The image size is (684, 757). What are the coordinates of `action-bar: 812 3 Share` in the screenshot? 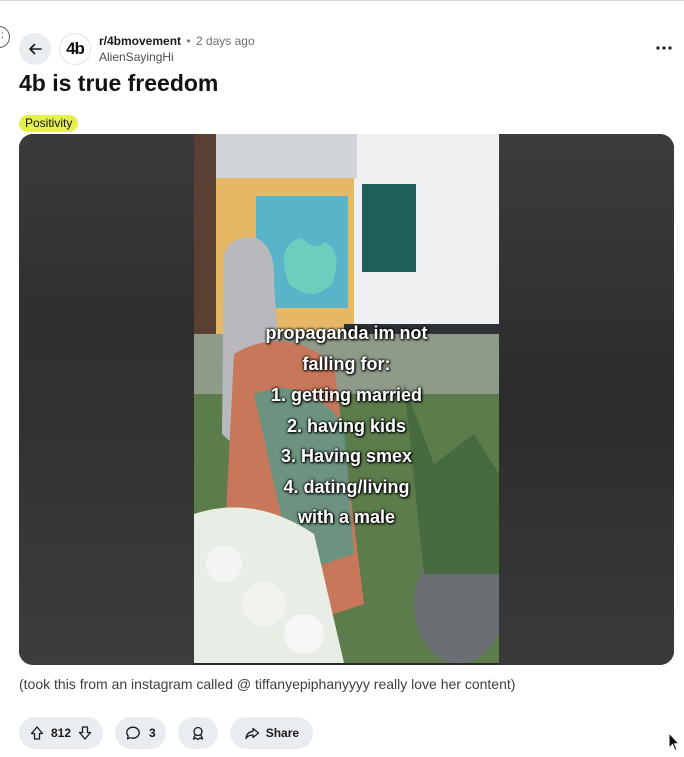 It's located at (166, 733).